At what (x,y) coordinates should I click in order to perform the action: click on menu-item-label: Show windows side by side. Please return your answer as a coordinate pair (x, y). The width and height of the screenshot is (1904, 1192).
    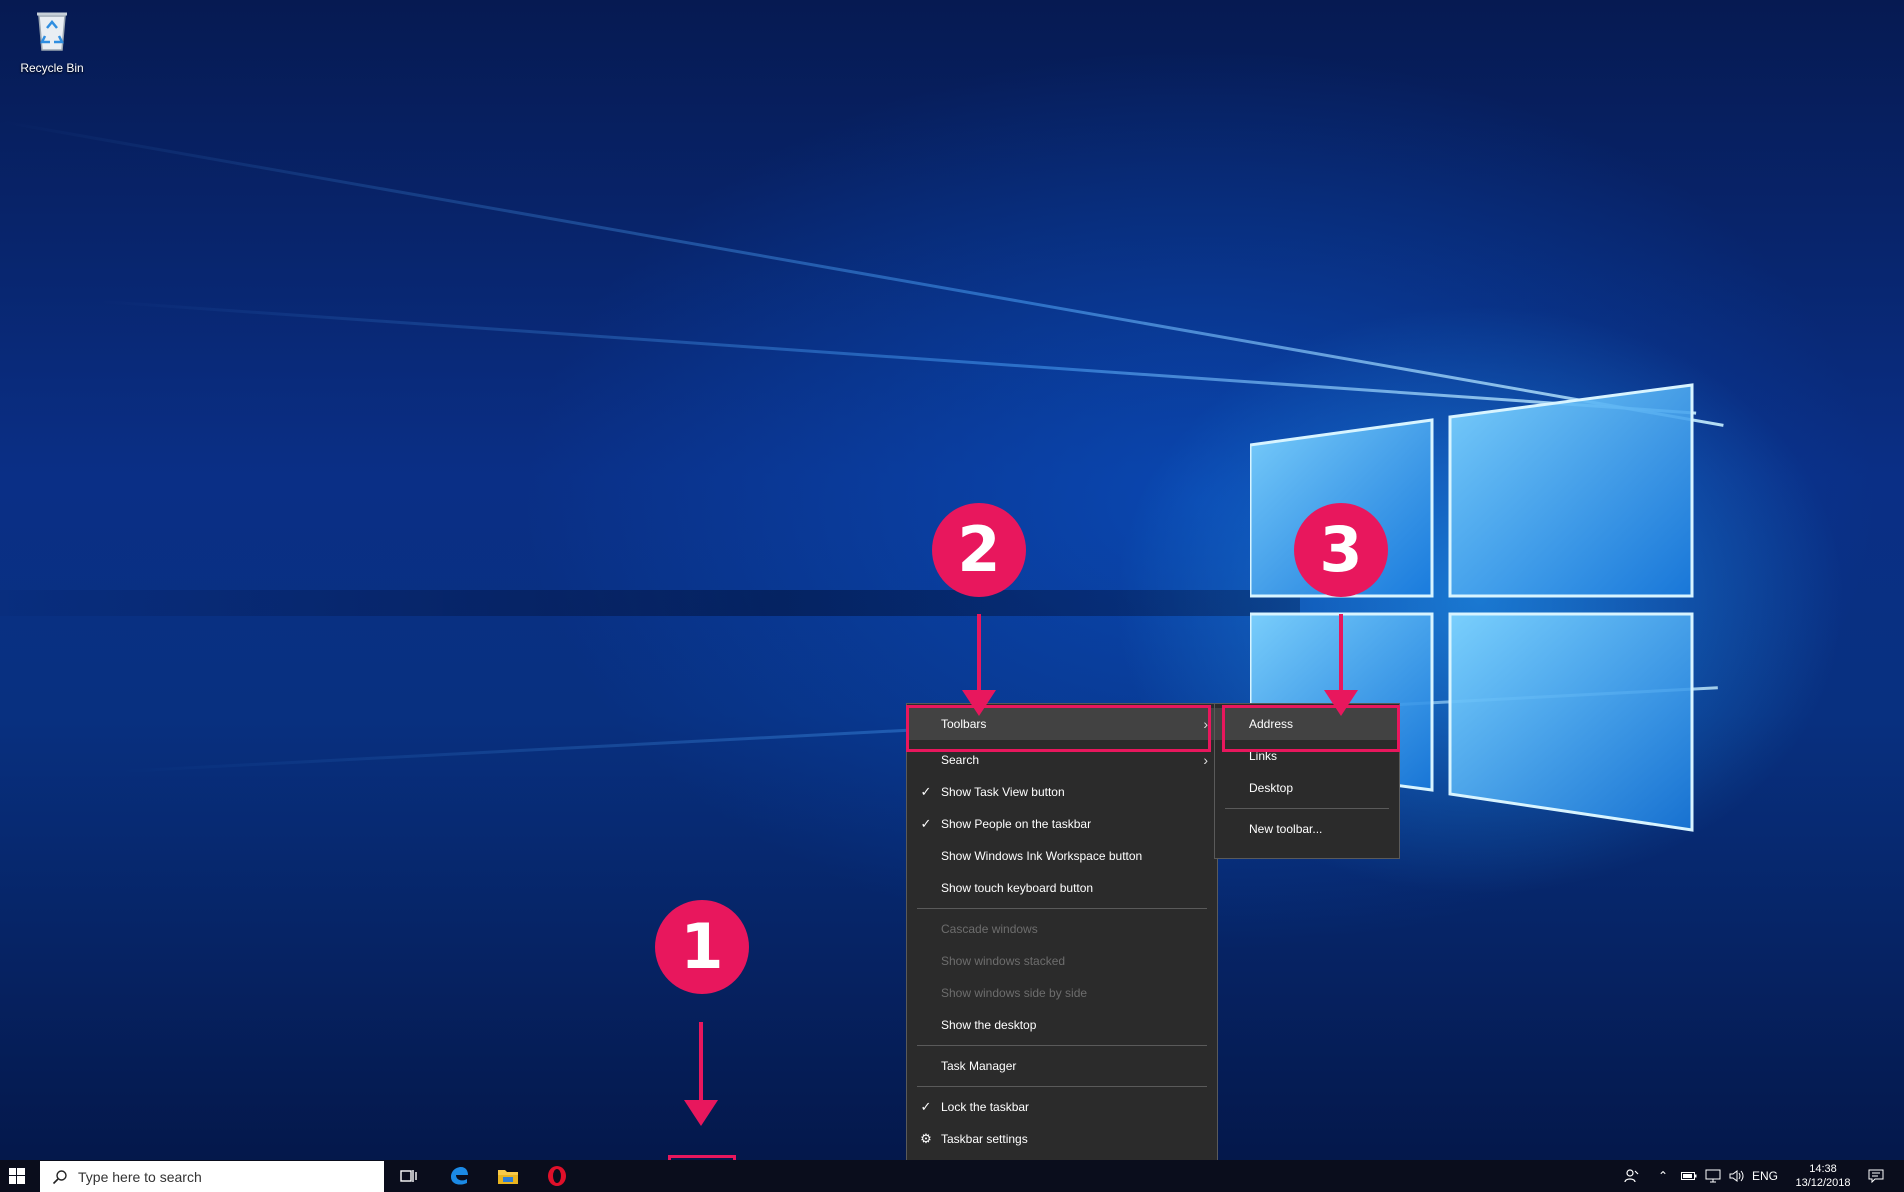
    Looking at the image, I should click on (1014, 993).